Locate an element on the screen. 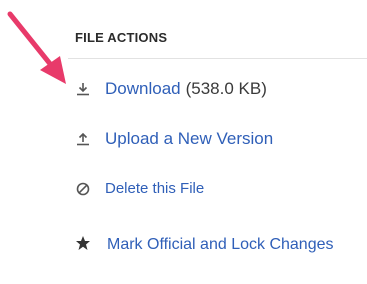  annotation-arrow is located at coordinates (36, 47).